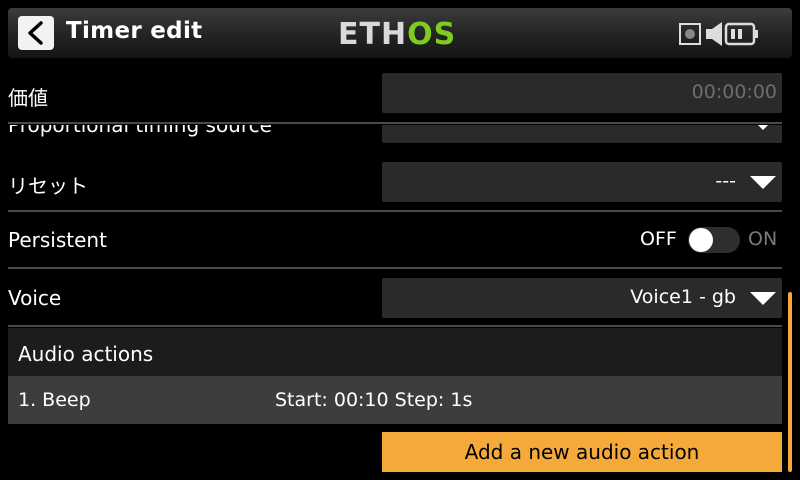  What do you see at coordinates (725, 181) in the screenshot?
I see `reset-value: ---` at bounding box center [725, 181].